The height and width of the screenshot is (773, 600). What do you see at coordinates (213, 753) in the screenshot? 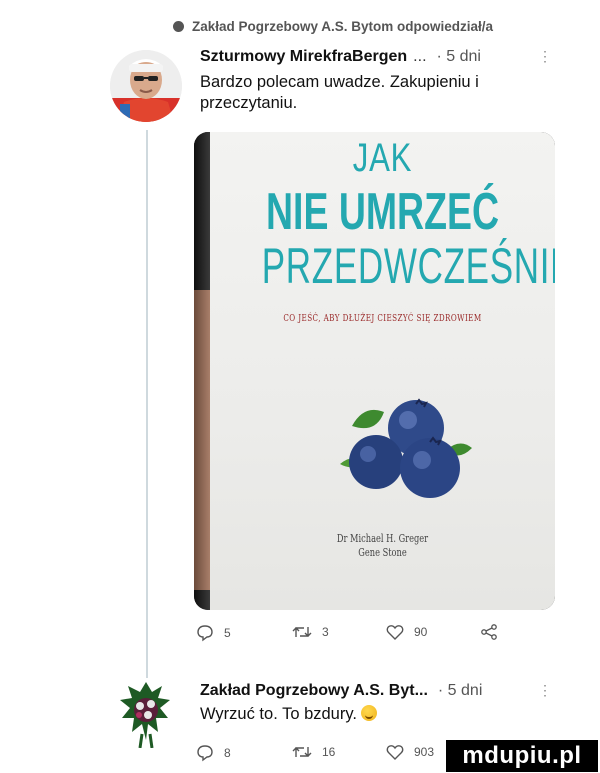
I see `reply-button: 8` at bounding box center [213, 753].